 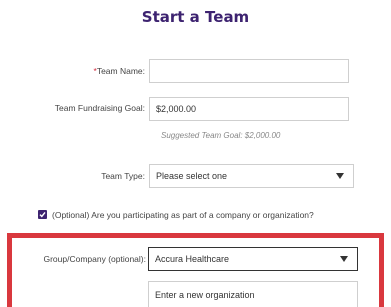 I want to click on group-company-label: Group/Company (optional):, so click(x=94, y=259).